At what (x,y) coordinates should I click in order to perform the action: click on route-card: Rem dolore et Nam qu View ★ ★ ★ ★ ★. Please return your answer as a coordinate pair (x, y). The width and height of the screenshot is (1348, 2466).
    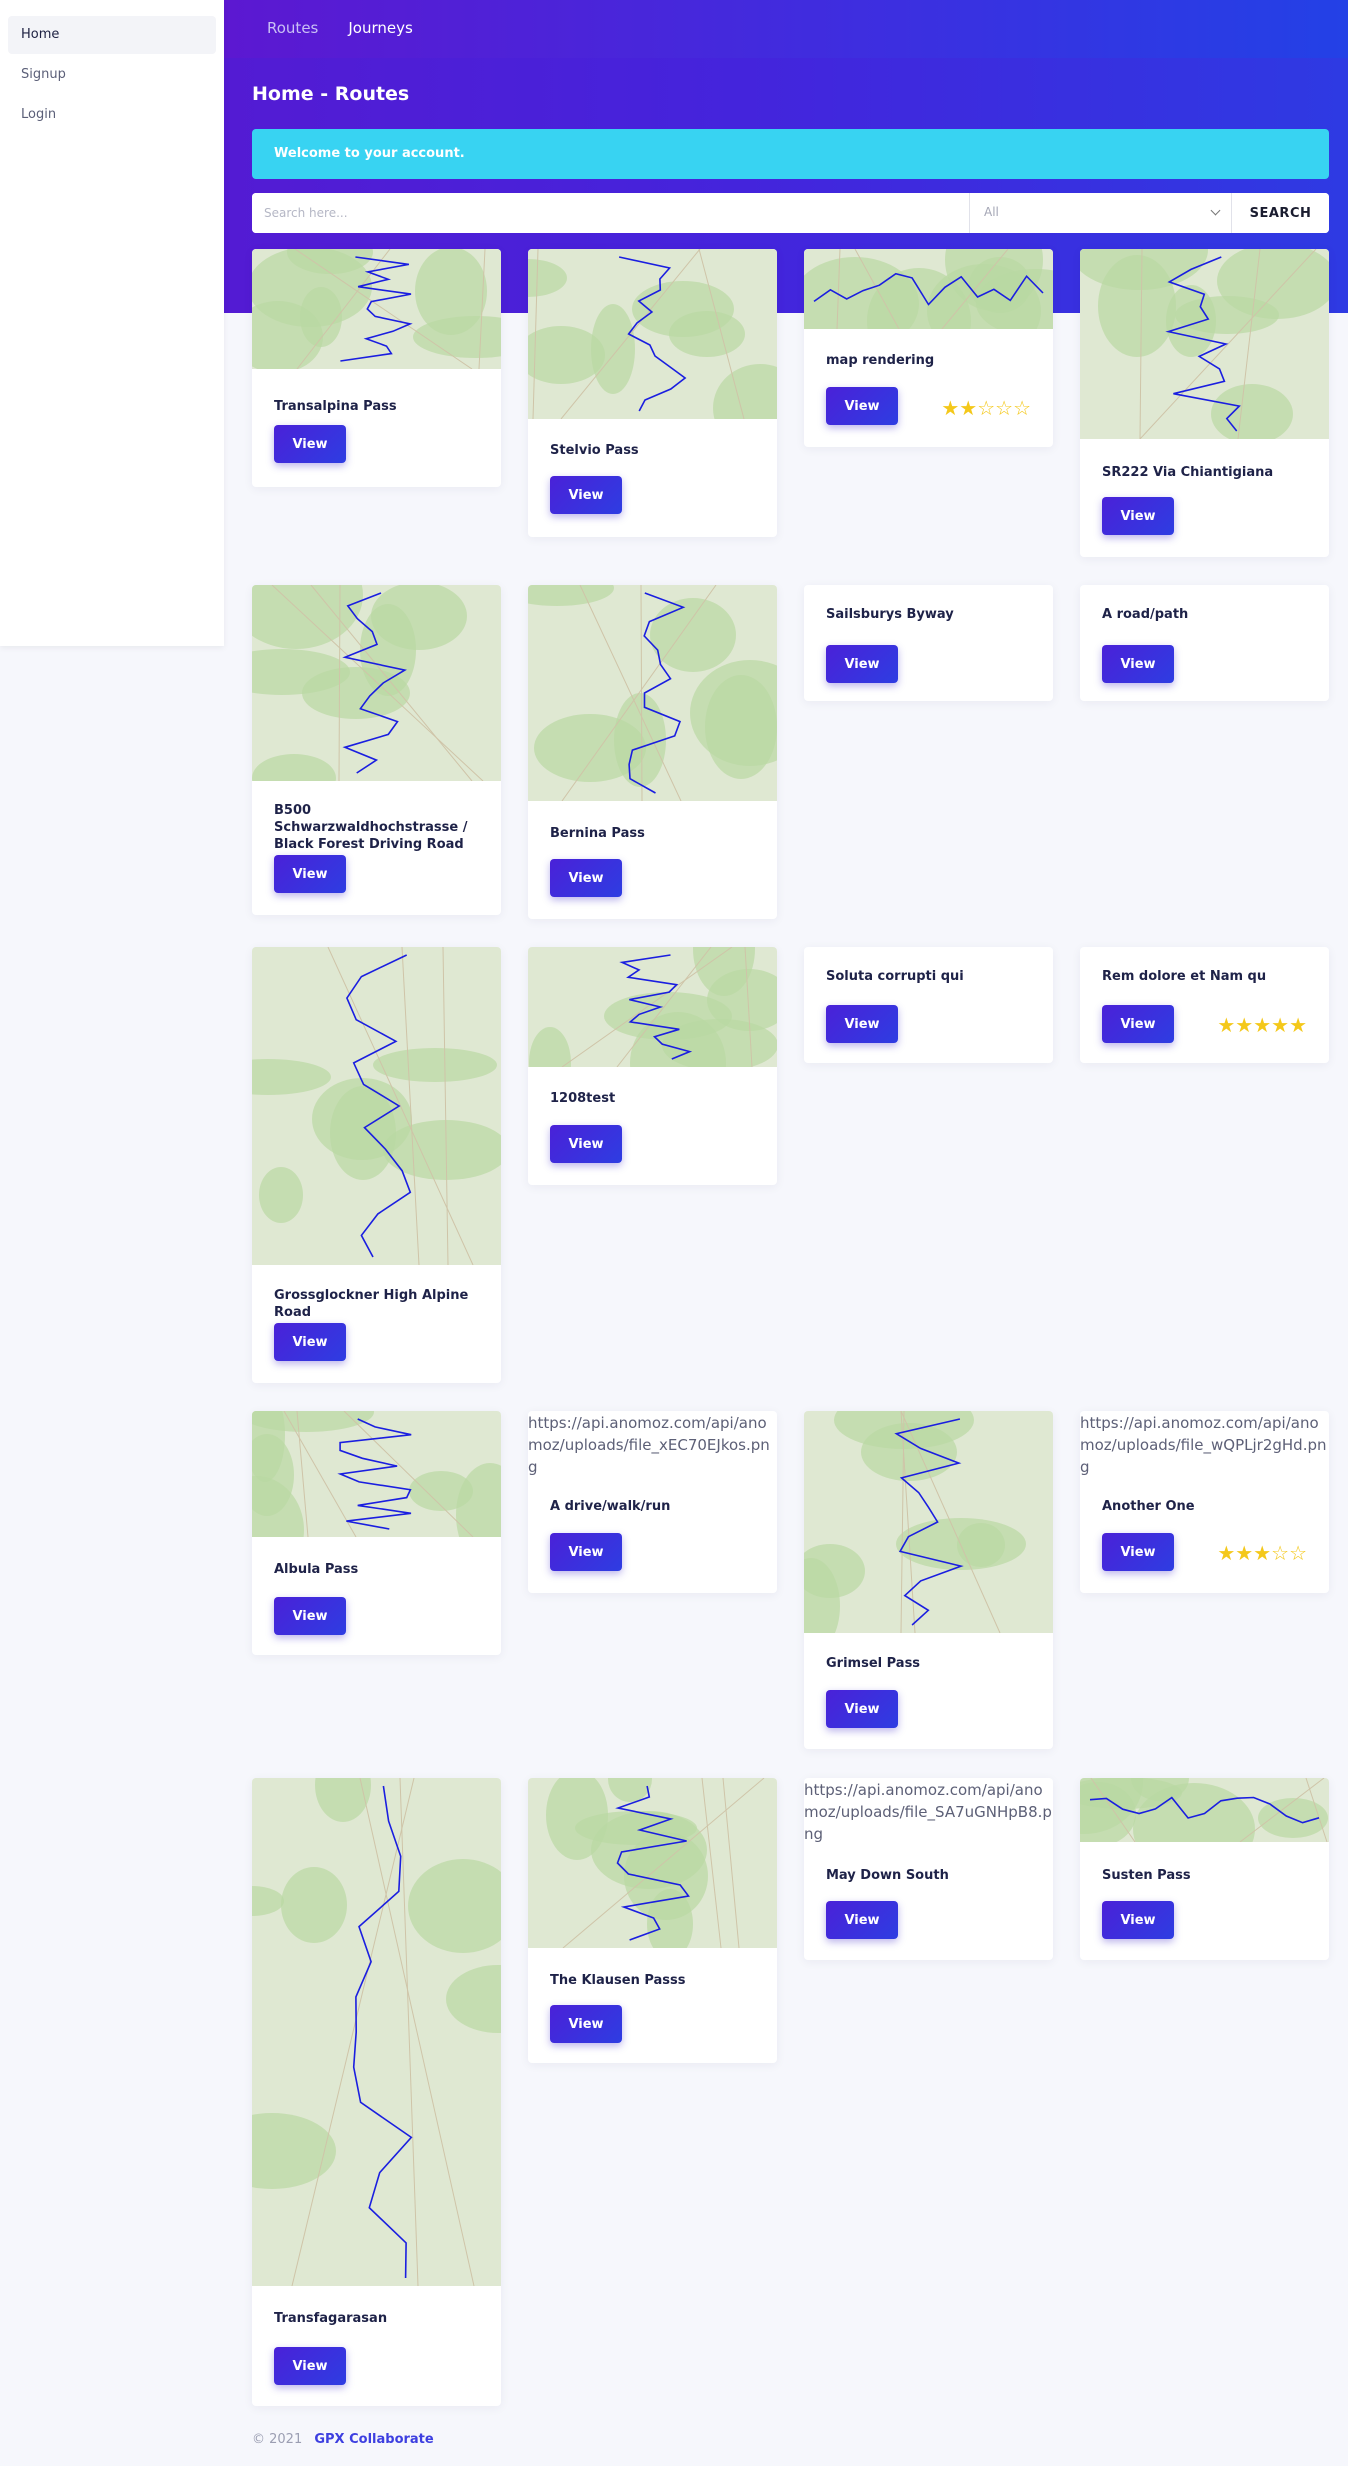
    Looking at the image, I should click on (1204, 1005).